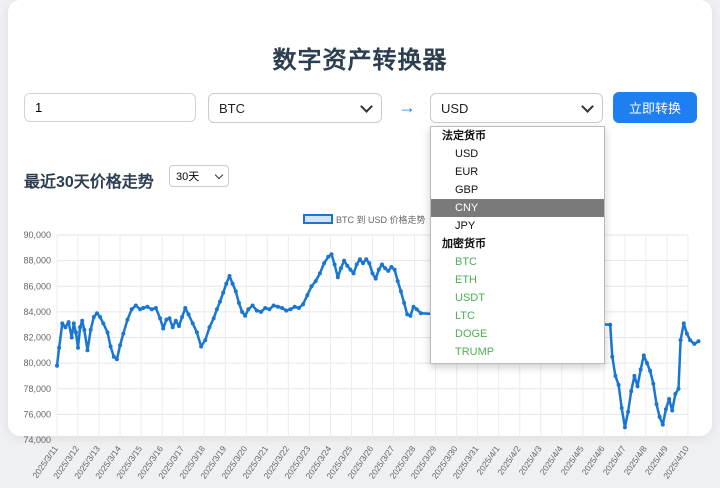 The width and height of the screenshot is (720, 488). Describe the element at coordinates (37, 338) in the screenshot. I see `y-tick-label: 82,000` at that location.